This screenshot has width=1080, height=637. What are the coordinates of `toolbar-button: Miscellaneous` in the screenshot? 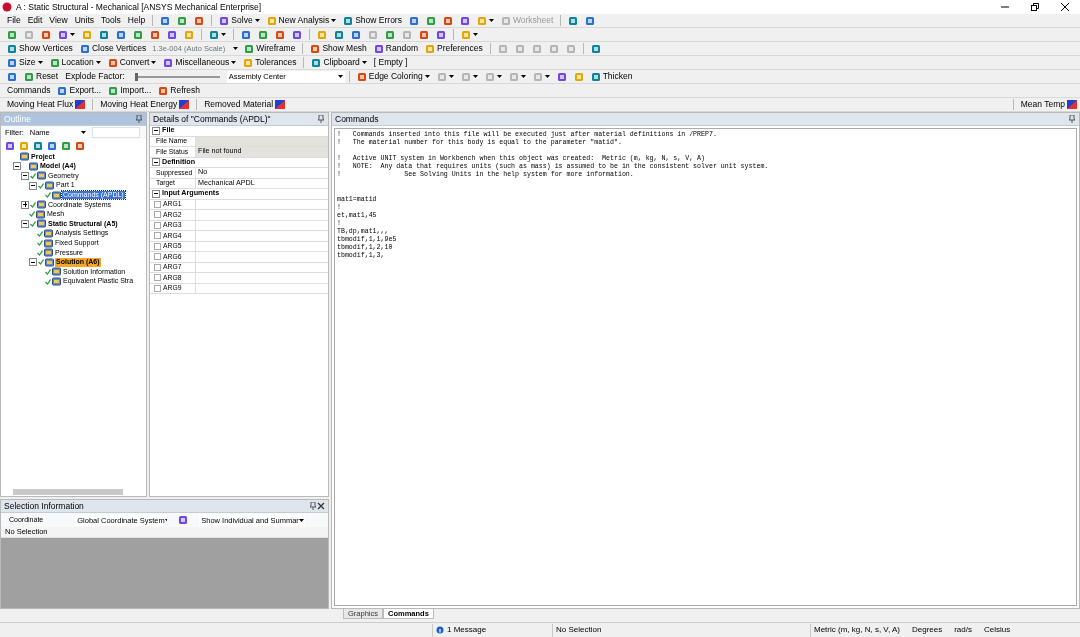 It's located at (200, 62).